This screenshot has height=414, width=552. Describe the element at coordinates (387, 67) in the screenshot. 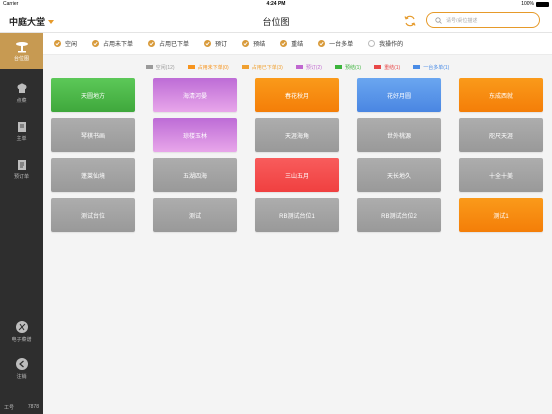

I see `legend-item: 重结(1)` at that location.